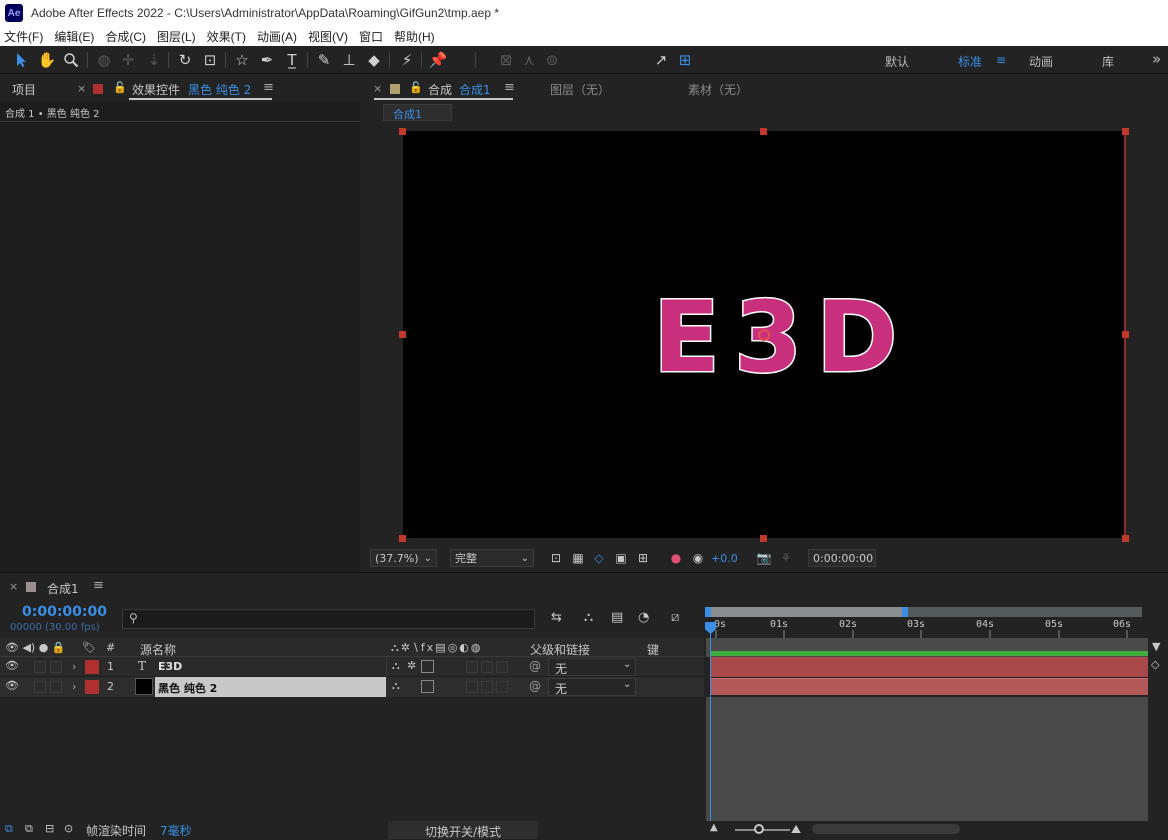 The height and width of the screenshot is (840, 1168). I want to click on local-axis-icon: ⊠, so click(506, 60).